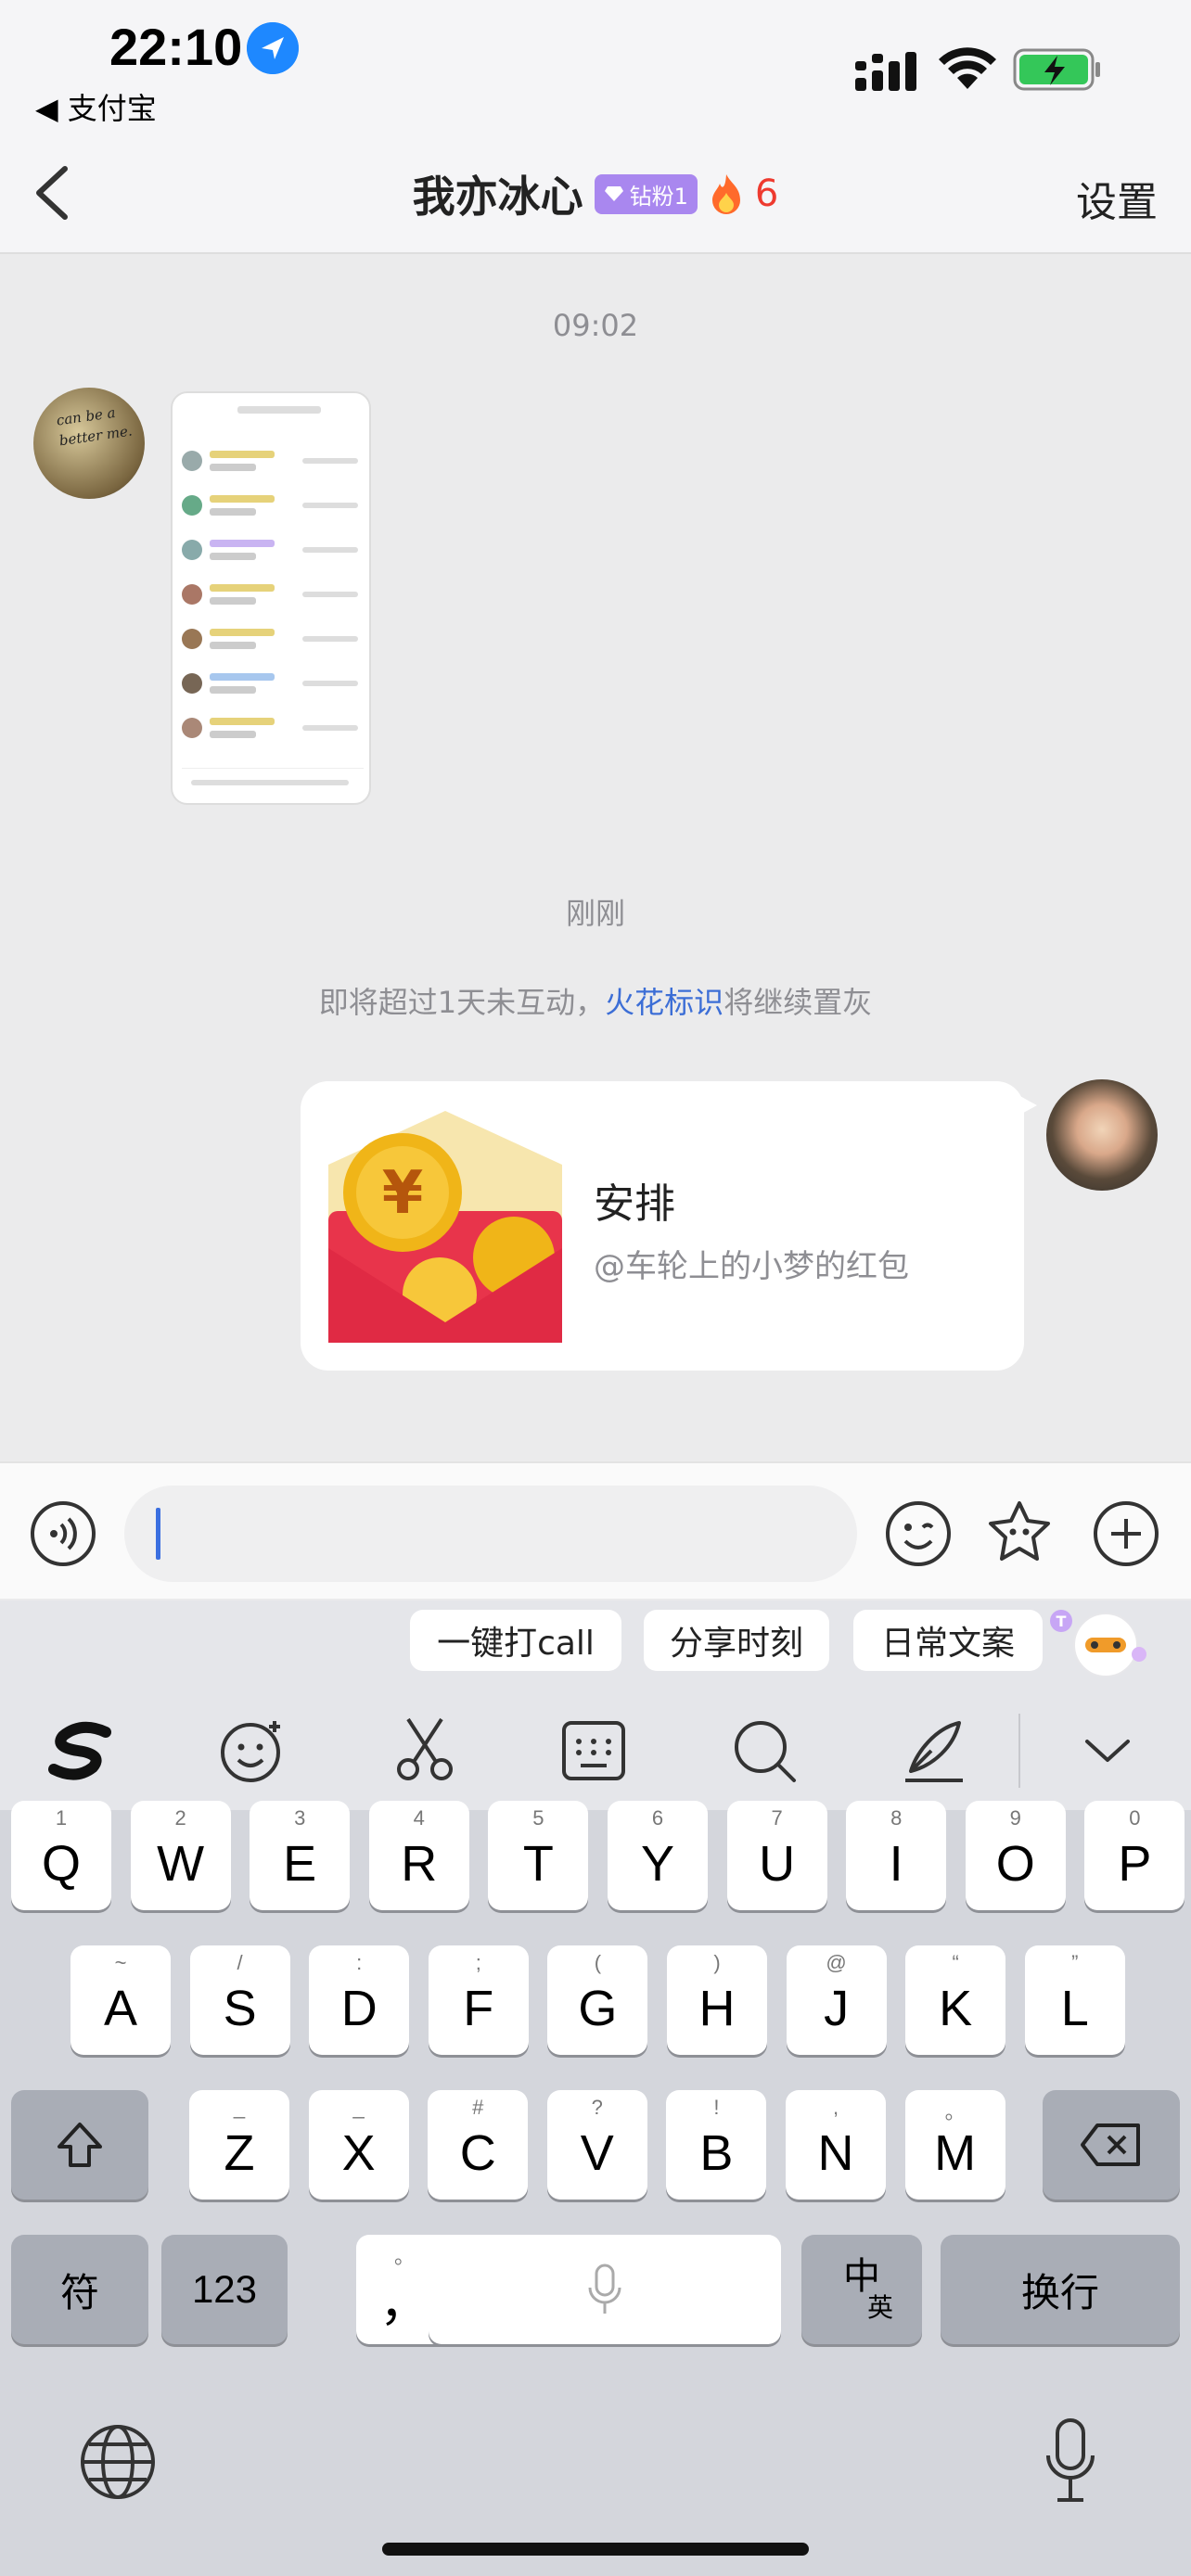 The width and height of the screenshot is (1191, 2576). I want to click on toolbar-divider, so click(1019, 1751).